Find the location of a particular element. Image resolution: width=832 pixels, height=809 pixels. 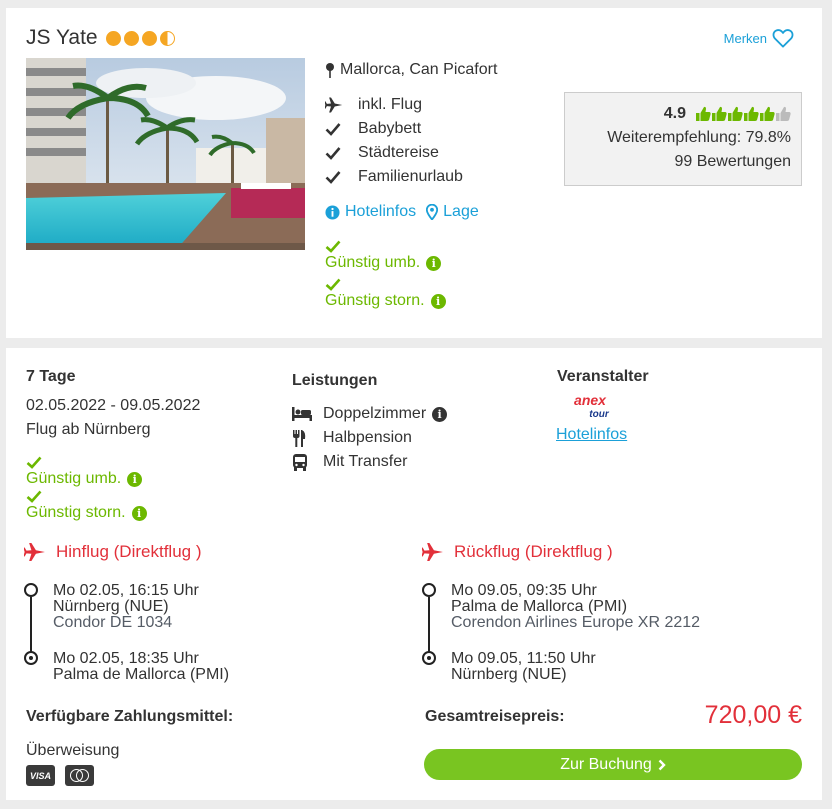

outbound-title: Hinflug (Direktflug ) is located at coordinates (129, 551).